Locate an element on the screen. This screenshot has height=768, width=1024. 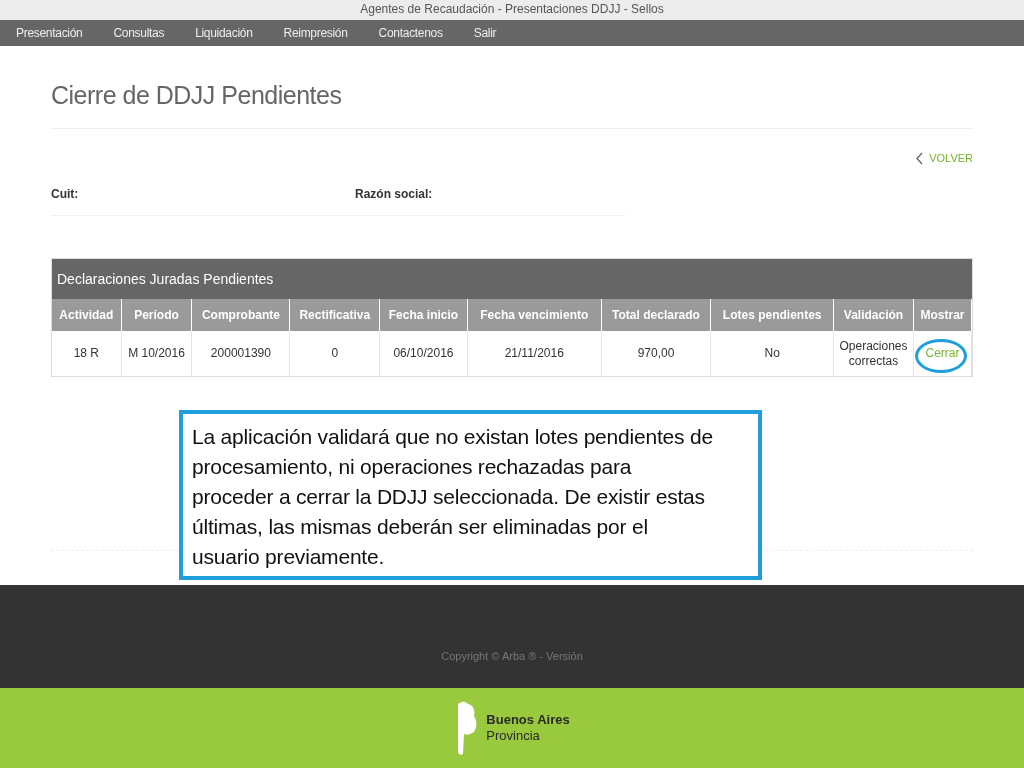
nav-link-item: Contactenos is located at coordinates (410, 33).